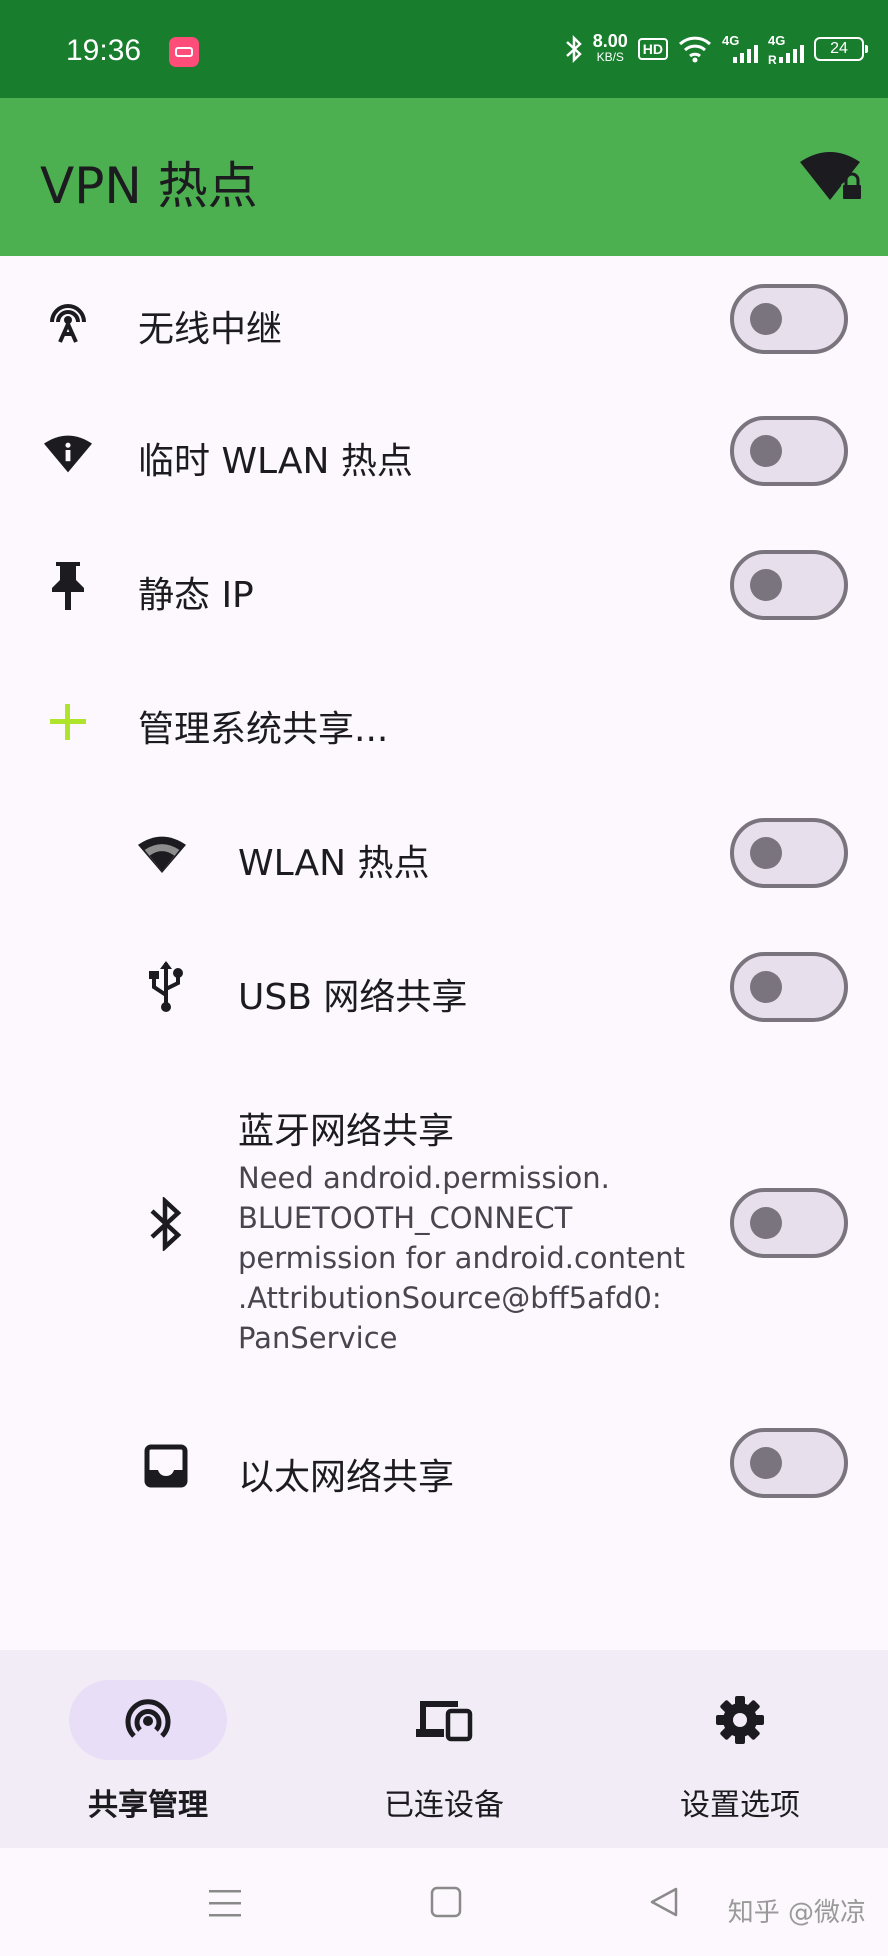 This screenshot has width=888, height=1956. I want to click on battery-indicator: 24, so click(841, 49).